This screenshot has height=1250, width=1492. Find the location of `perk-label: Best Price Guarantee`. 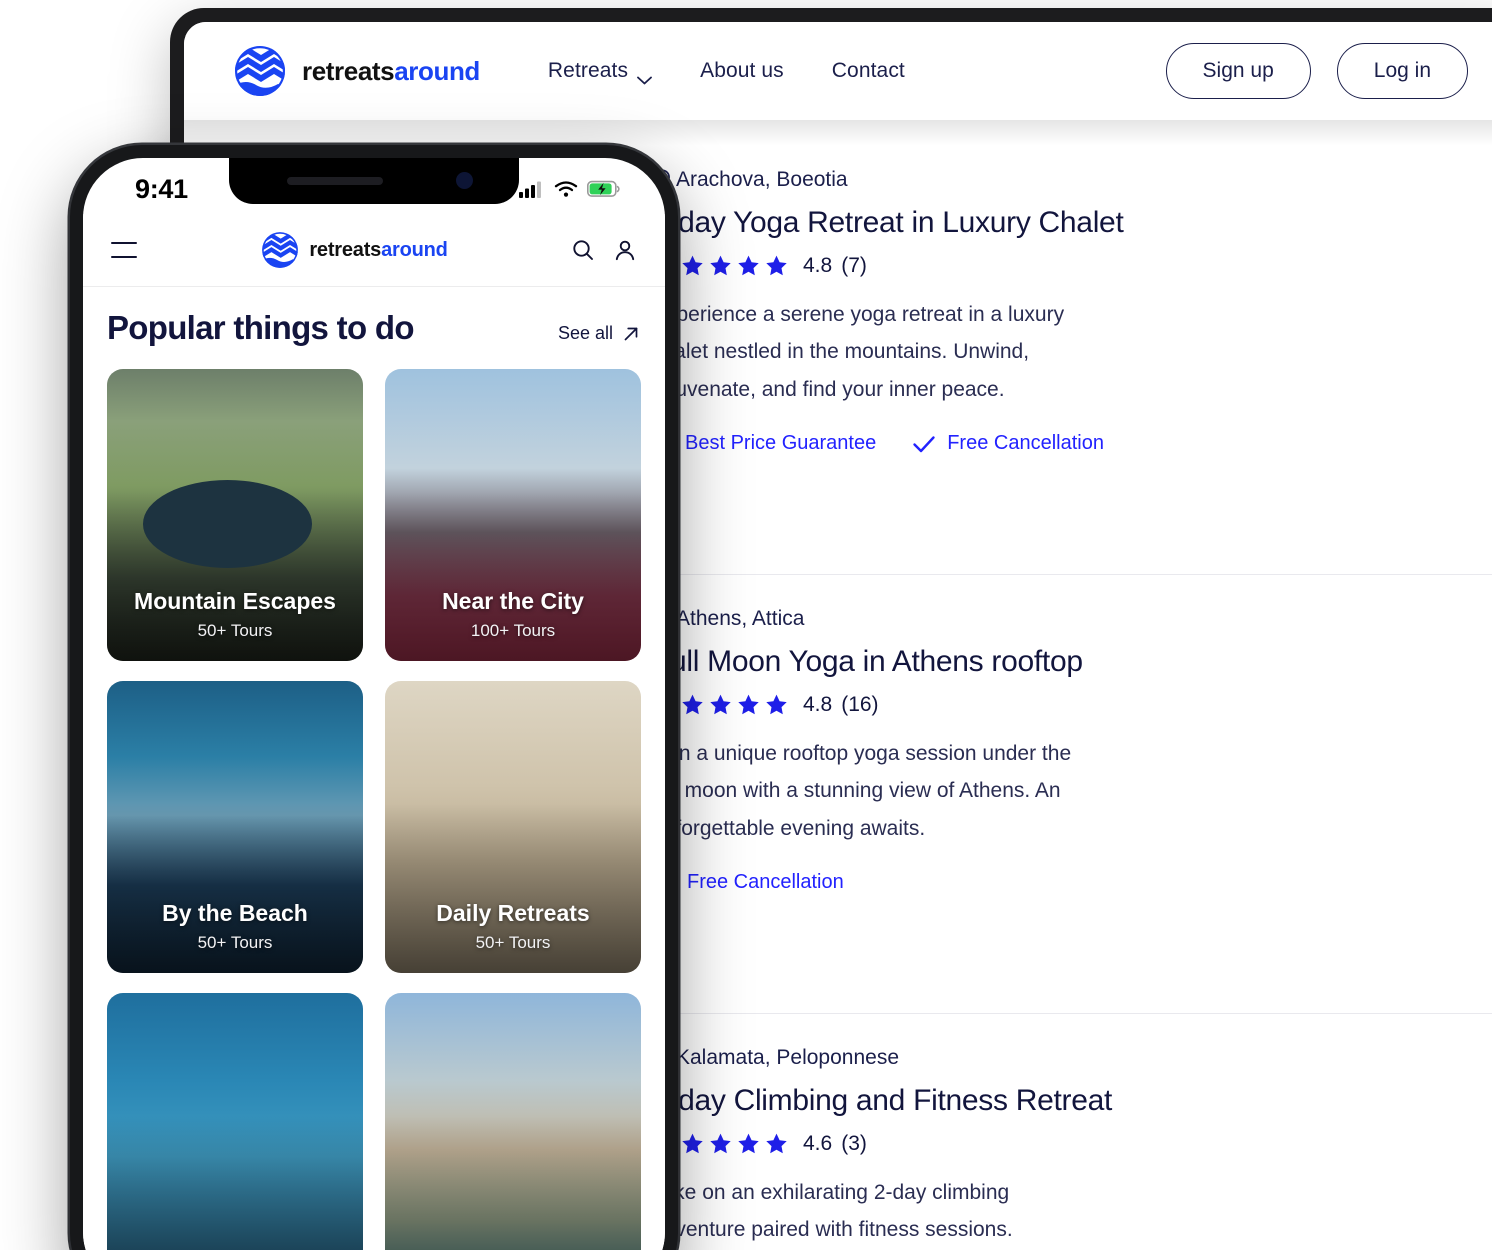

perk-label: Best Price Guarantee is located at coordinates (781, 443).